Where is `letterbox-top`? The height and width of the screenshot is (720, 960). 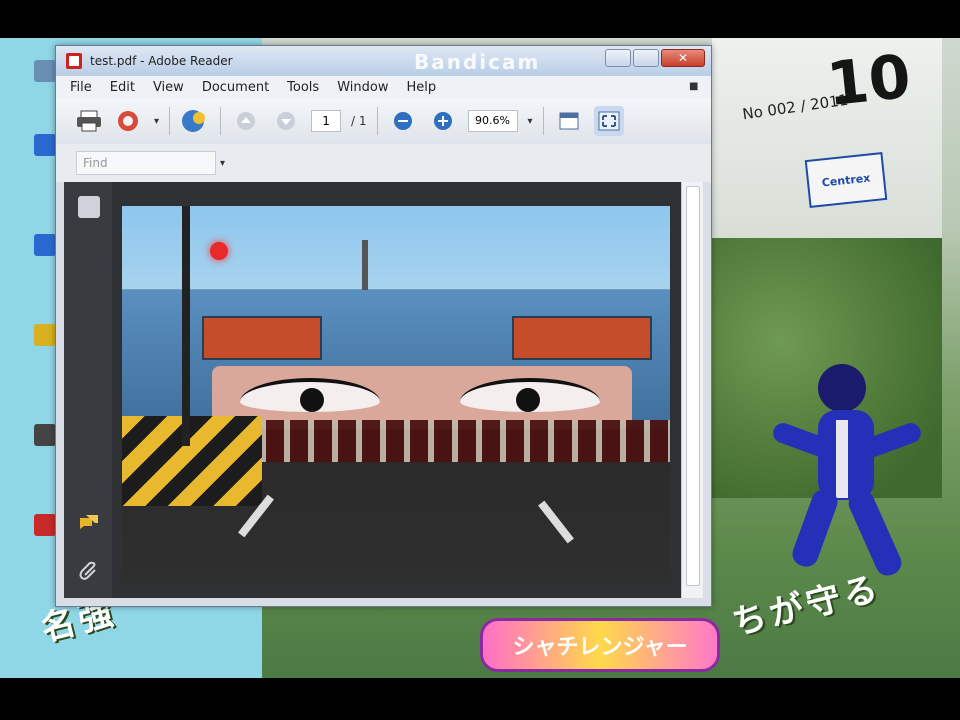
letterbox-top is located at coordinates (480, 19).